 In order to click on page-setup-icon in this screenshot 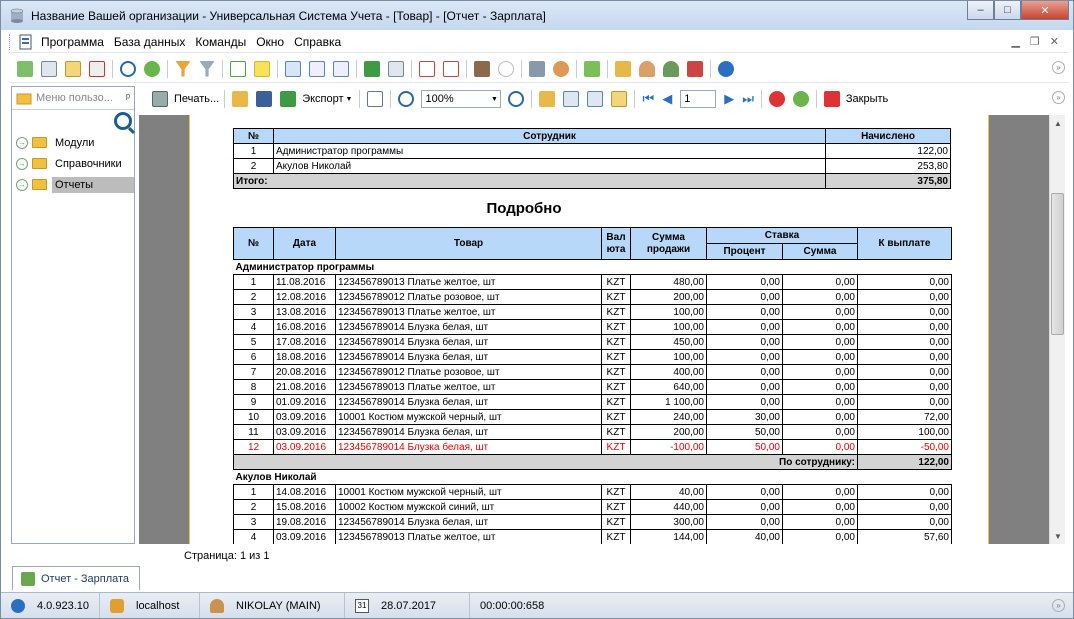, I will do `click(571, 99)`.